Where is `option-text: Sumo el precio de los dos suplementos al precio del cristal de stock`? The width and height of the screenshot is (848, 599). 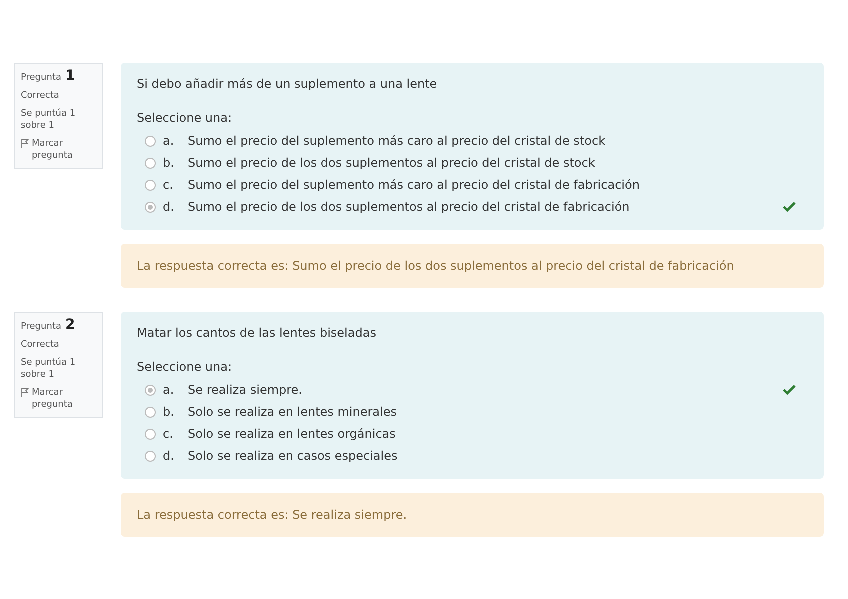
option-text: Sumo el precio de los dos suplementos al precio del cristal de stock is located at coordinates (392, 163).